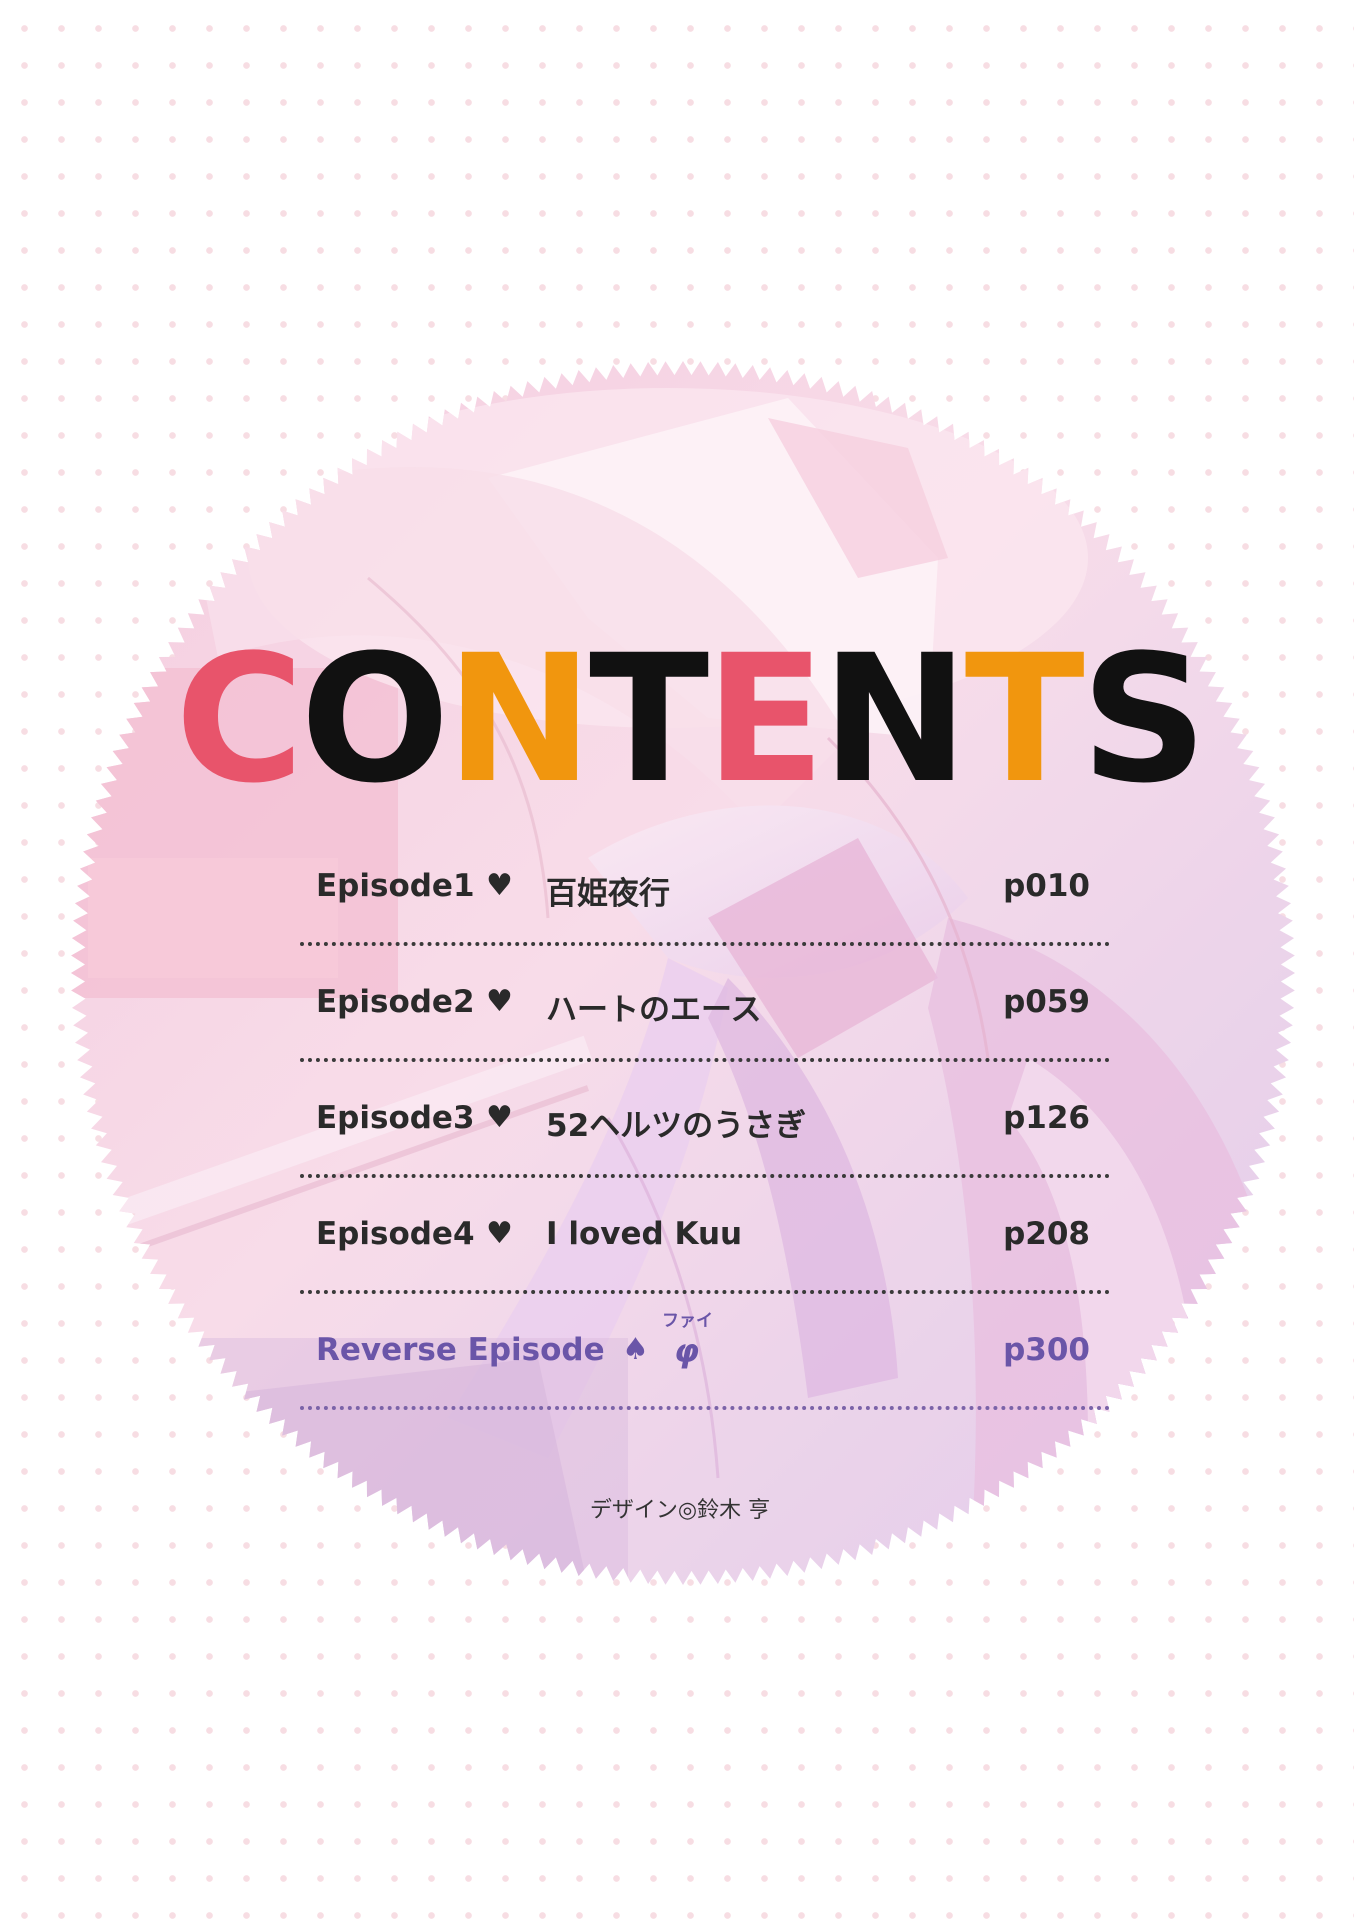  Describe the element at coordinates (765, 719) in the screenshot. I see `title-letter: E` at that location.